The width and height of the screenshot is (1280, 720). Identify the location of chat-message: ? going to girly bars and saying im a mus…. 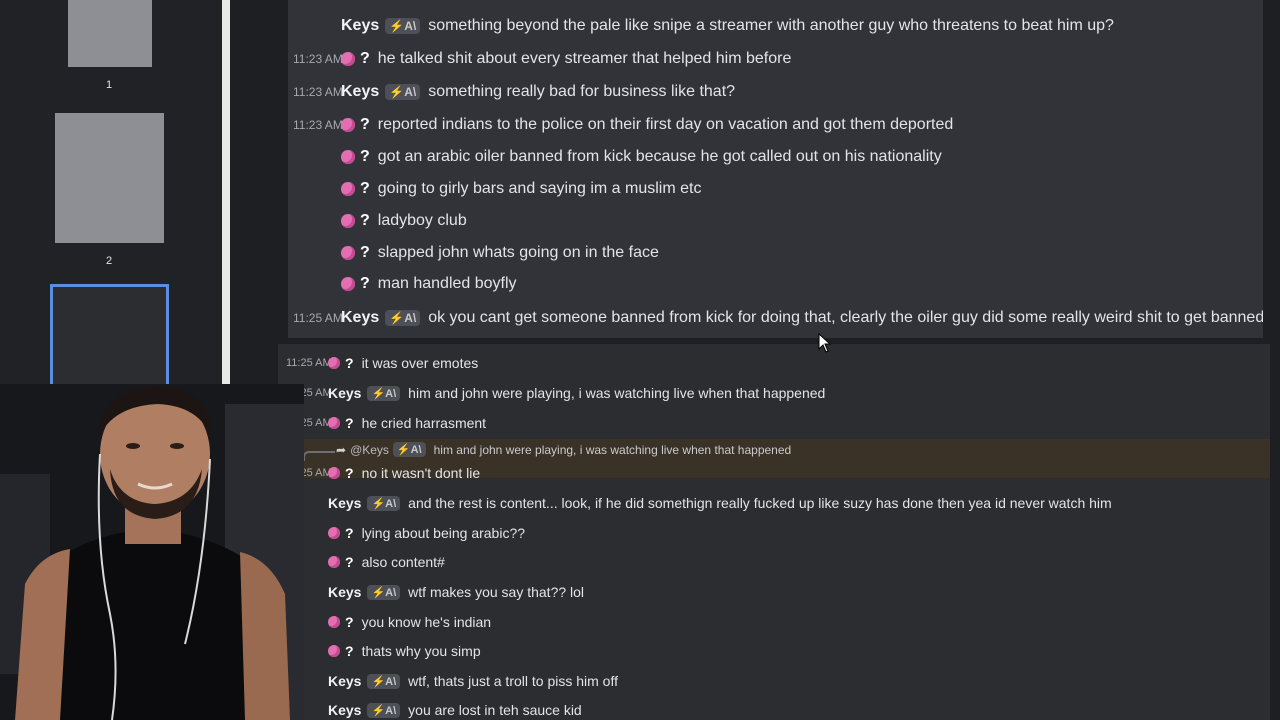
(497, 189).